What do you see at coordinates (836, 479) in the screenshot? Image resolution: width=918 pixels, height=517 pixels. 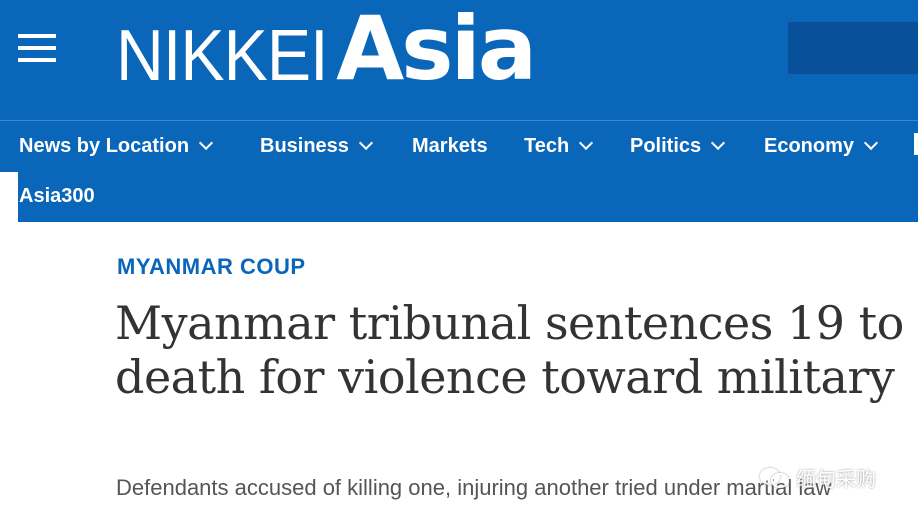 I see `watermark-text: 缅甸采购` at bounding box center [836, 479].